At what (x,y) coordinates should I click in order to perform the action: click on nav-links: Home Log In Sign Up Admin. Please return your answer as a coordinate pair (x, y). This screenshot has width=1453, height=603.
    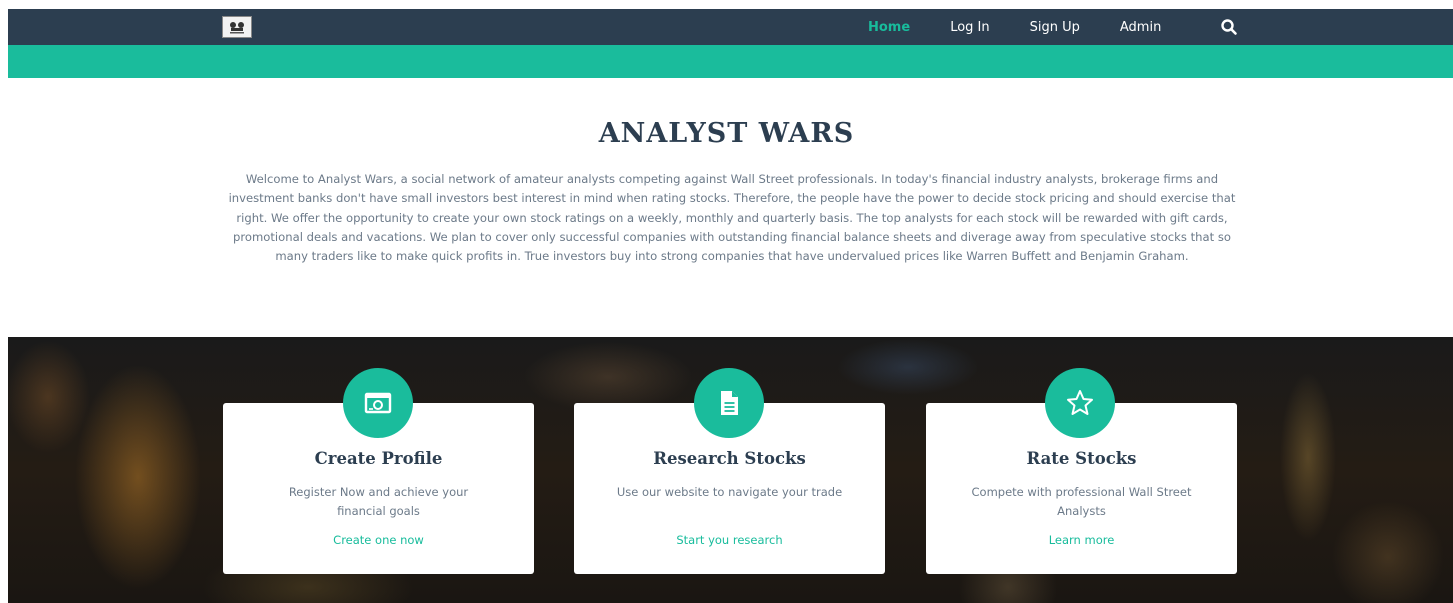
    Looking at the image, I should click on (1034, 27).